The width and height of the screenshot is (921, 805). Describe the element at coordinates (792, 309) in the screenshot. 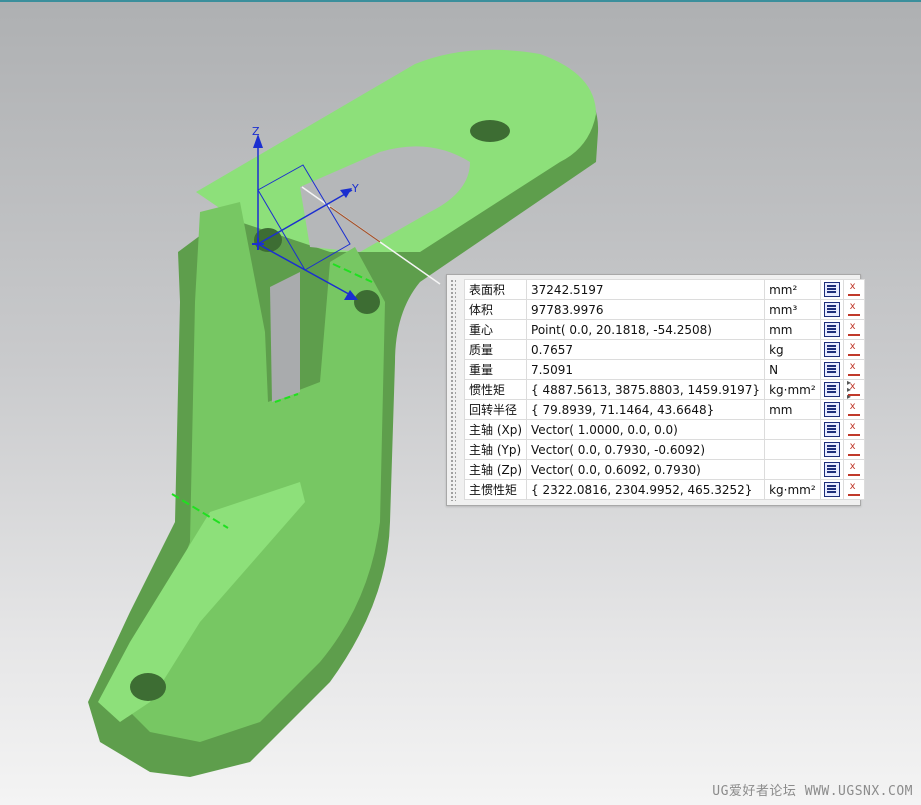

I see `property-unit: mm³` at that location.